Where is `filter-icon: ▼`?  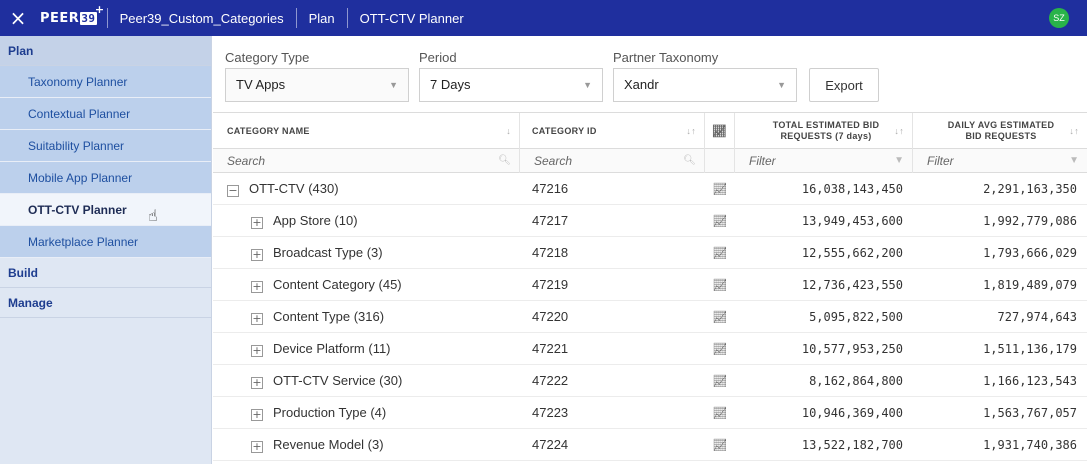 filter-icon: ▼ is located at coordinates (1074, 160).